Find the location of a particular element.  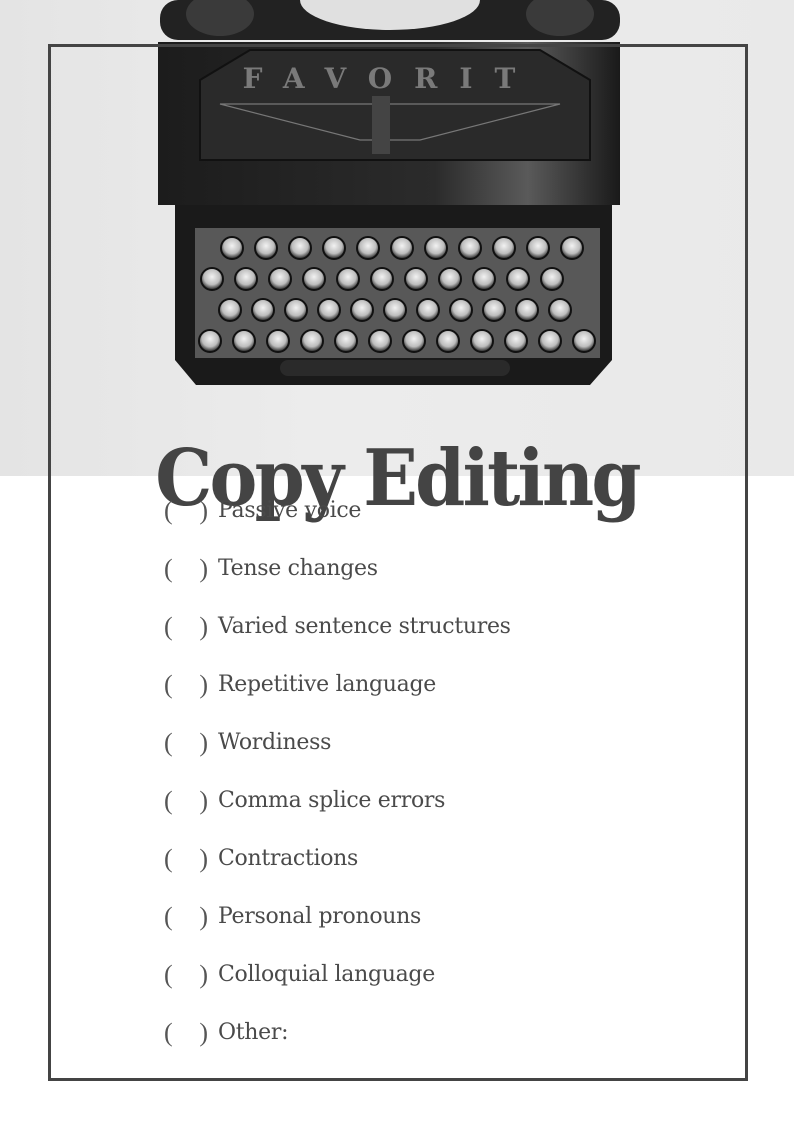

checklist-item-label: Repetitive language is located at coordinates (327, 684).